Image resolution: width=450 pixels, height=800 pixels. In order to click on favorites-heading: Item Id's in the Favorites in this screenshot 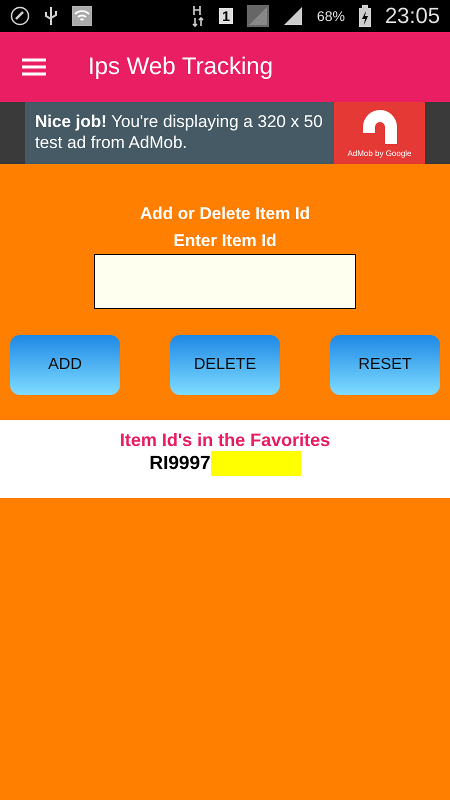, I will do `click(225, 440)`.